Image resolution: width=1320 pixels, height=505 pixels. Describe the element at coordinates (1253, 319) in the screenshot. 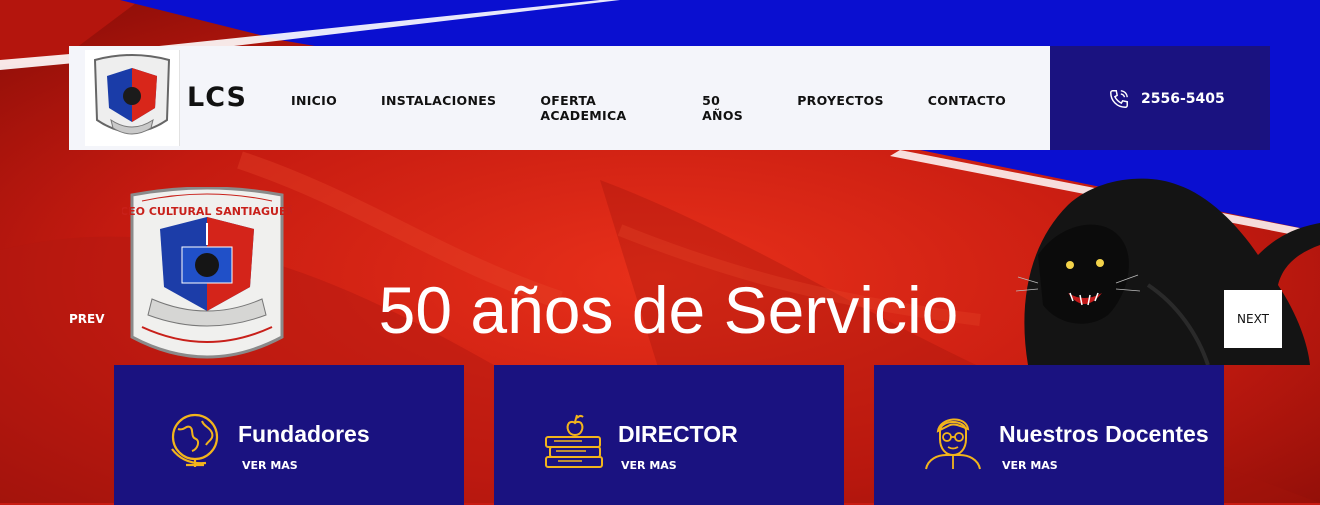

I see `slider-next-button: NEXT` at that location.